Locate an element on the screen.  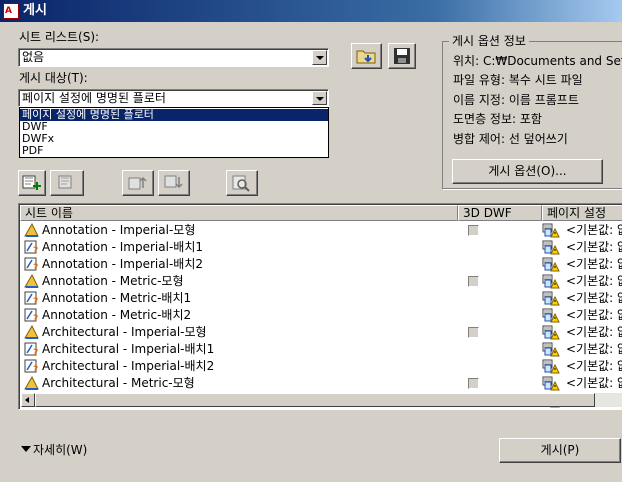
publish-to-dropdown-list: 페이지 설정에 명명된 플로터 DWF DWFx PDF is located at coordinates (174, 132).